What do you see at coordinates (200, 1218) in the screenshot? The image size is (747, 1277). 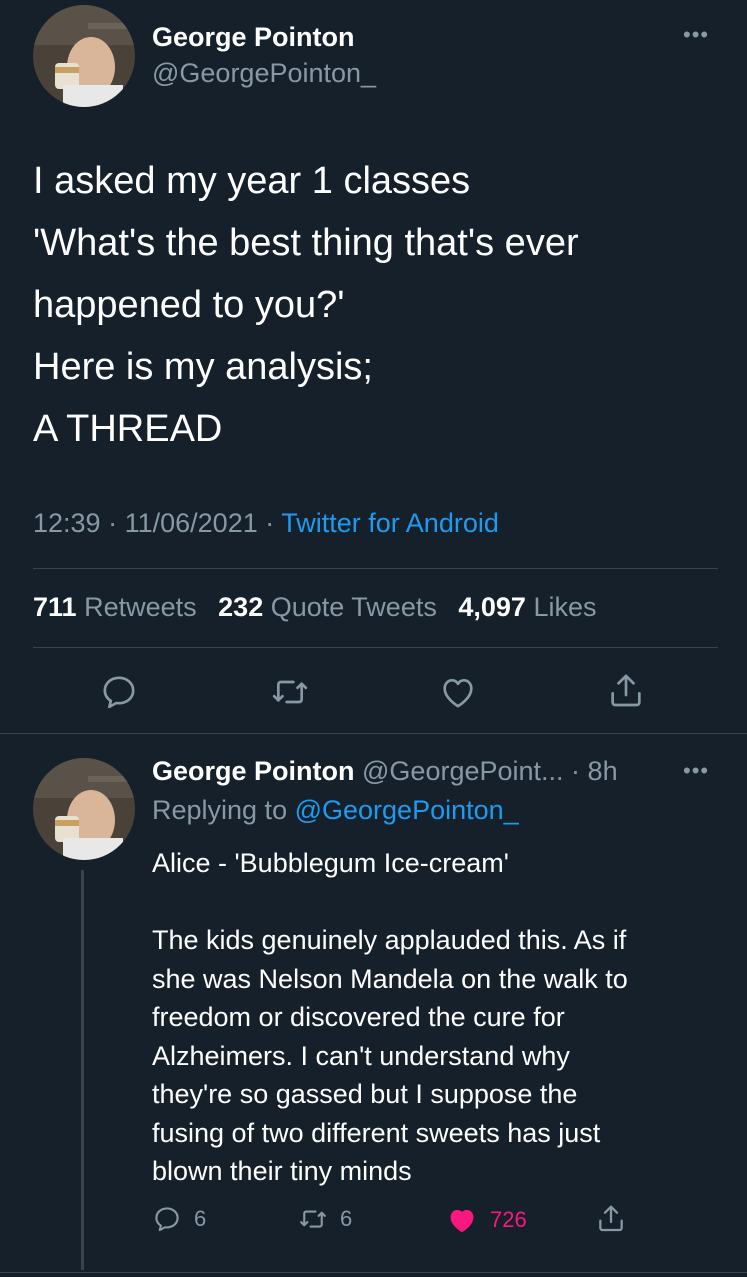 I see `reply-count: 6` at bounding box center [200, 1218].